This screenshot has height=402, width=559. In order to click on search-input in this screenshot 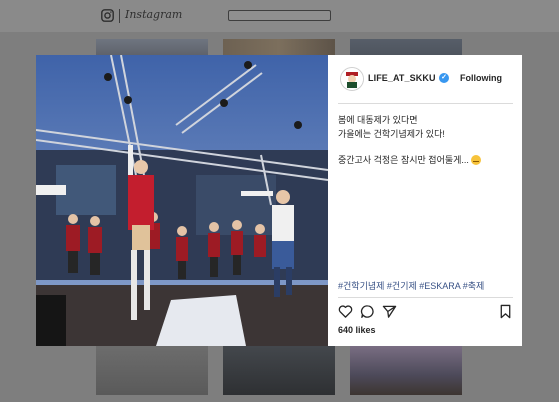, I will do `click(279, 15)`.